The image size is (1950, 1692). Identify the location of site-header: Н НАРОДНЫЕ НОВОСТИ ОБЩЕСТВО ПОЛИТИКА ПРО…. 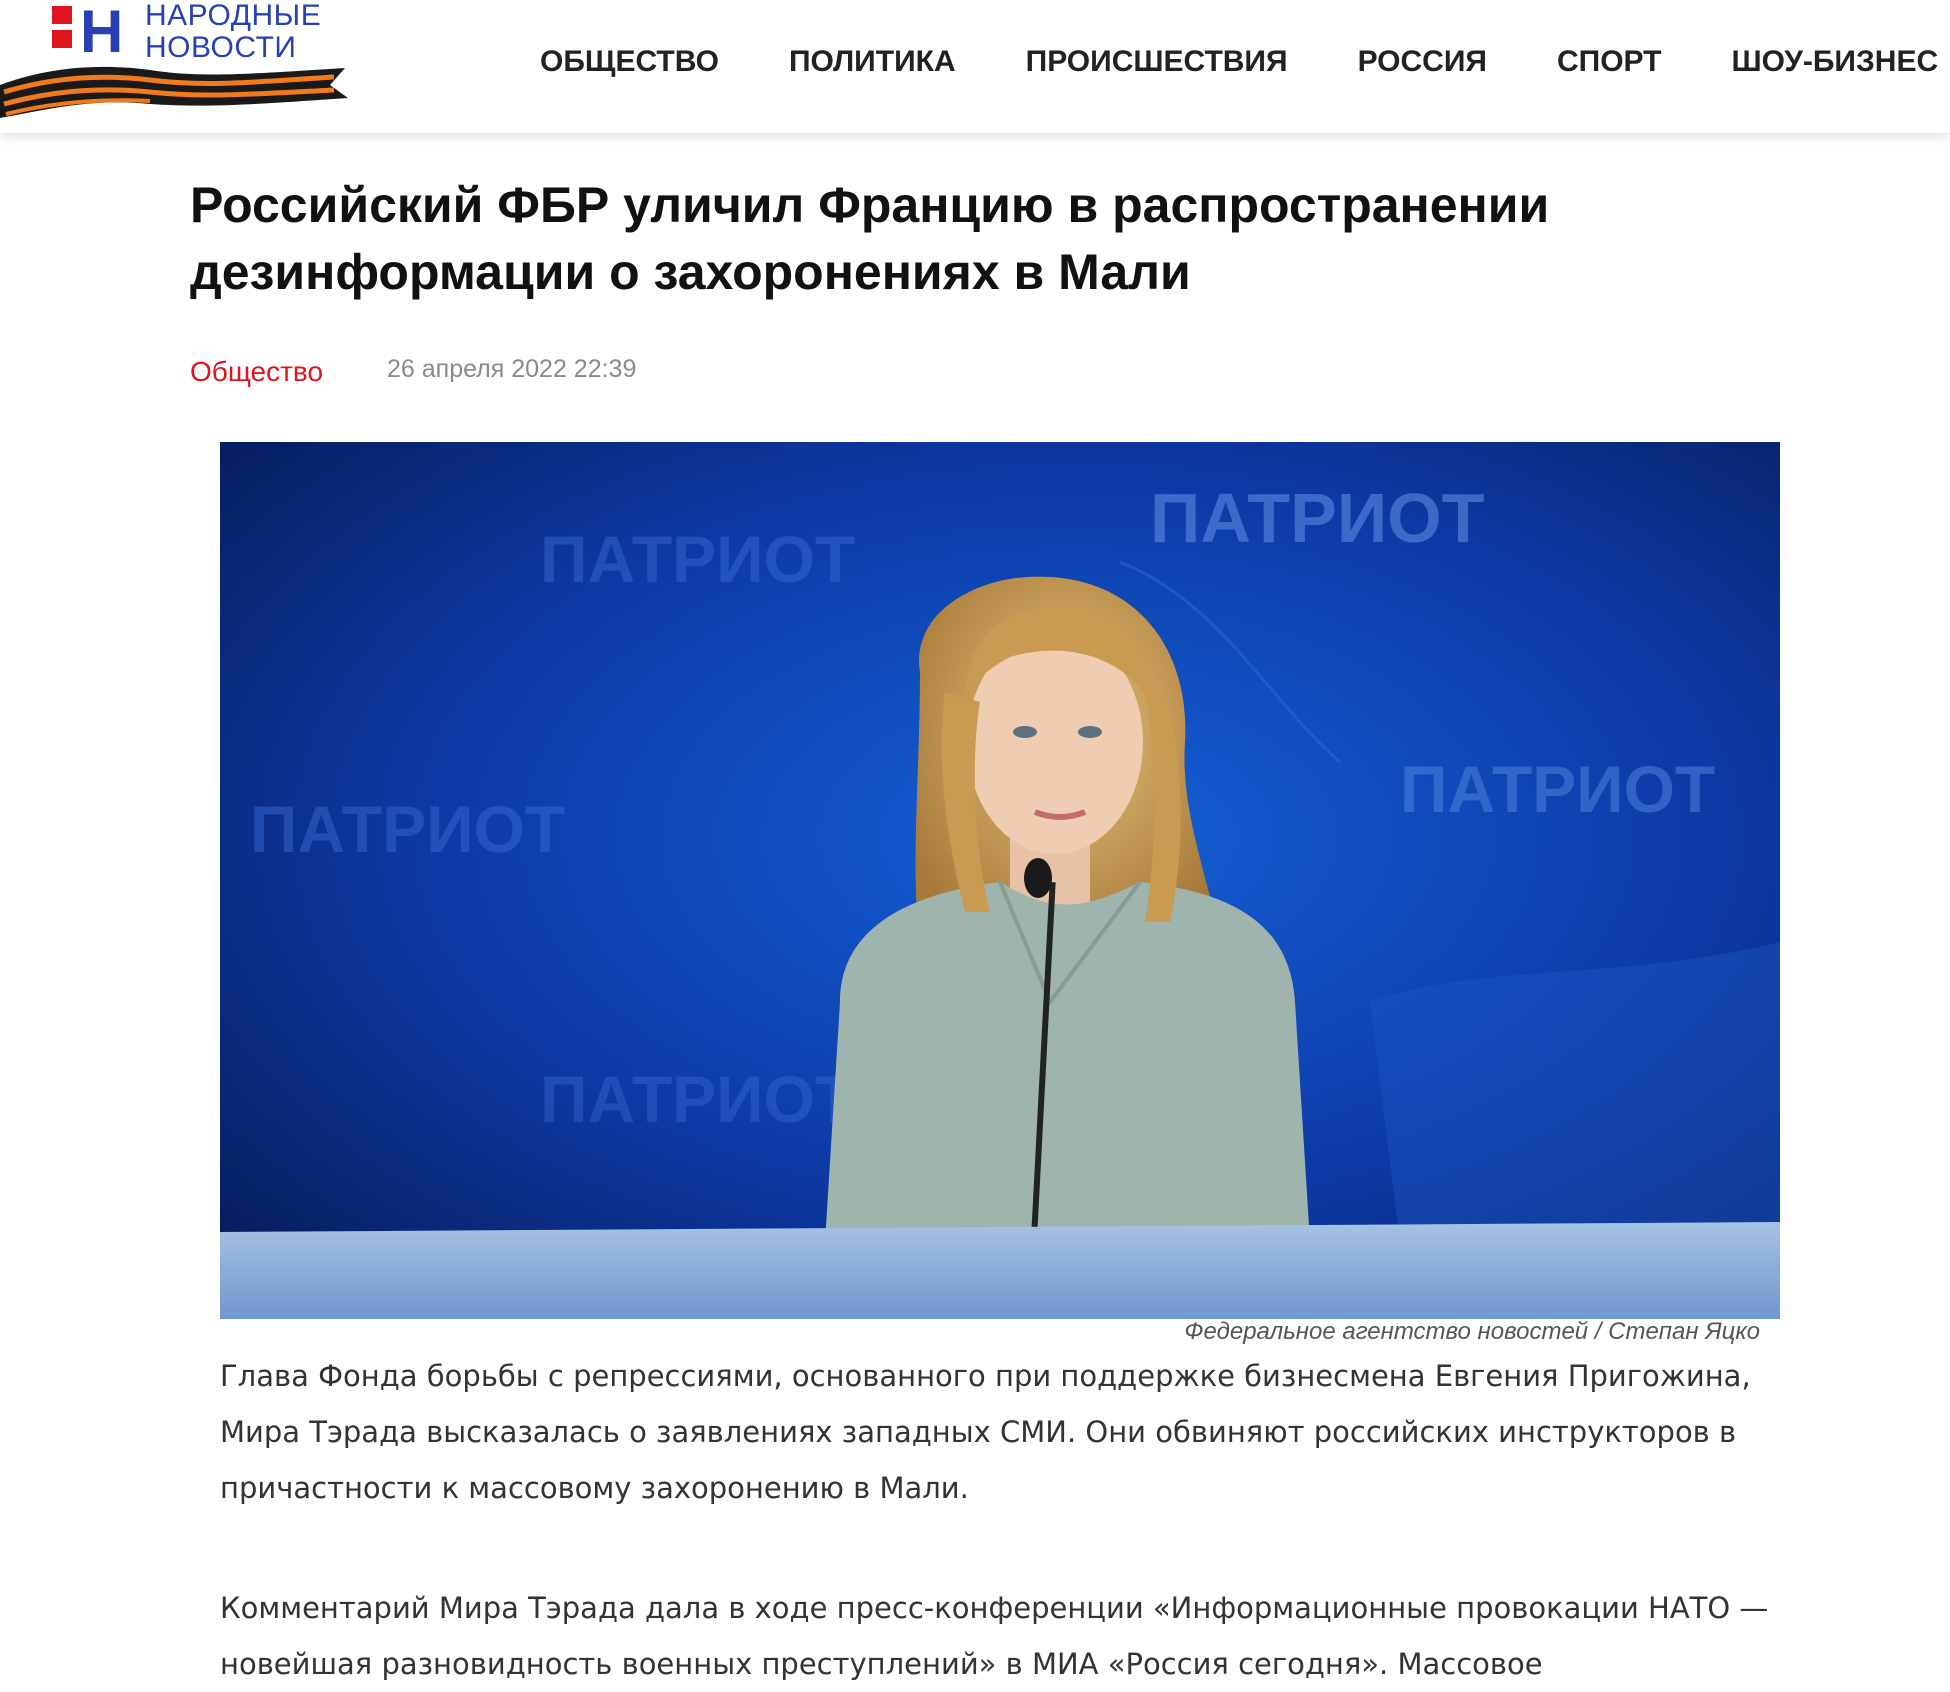
(975, 66).